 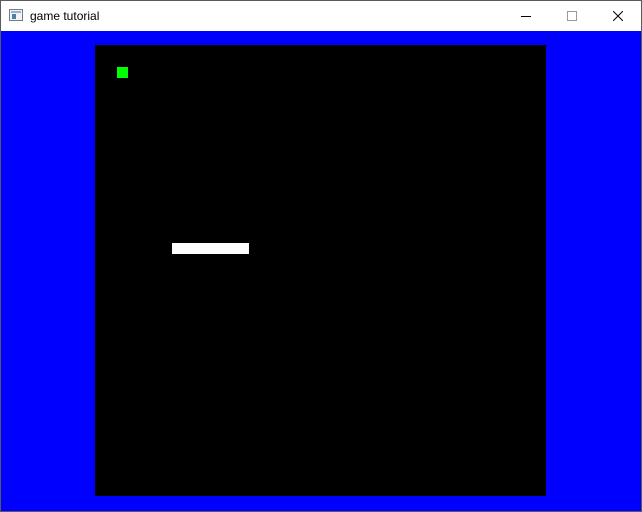 I want to click on close-icon, so click(x=618, y=16).